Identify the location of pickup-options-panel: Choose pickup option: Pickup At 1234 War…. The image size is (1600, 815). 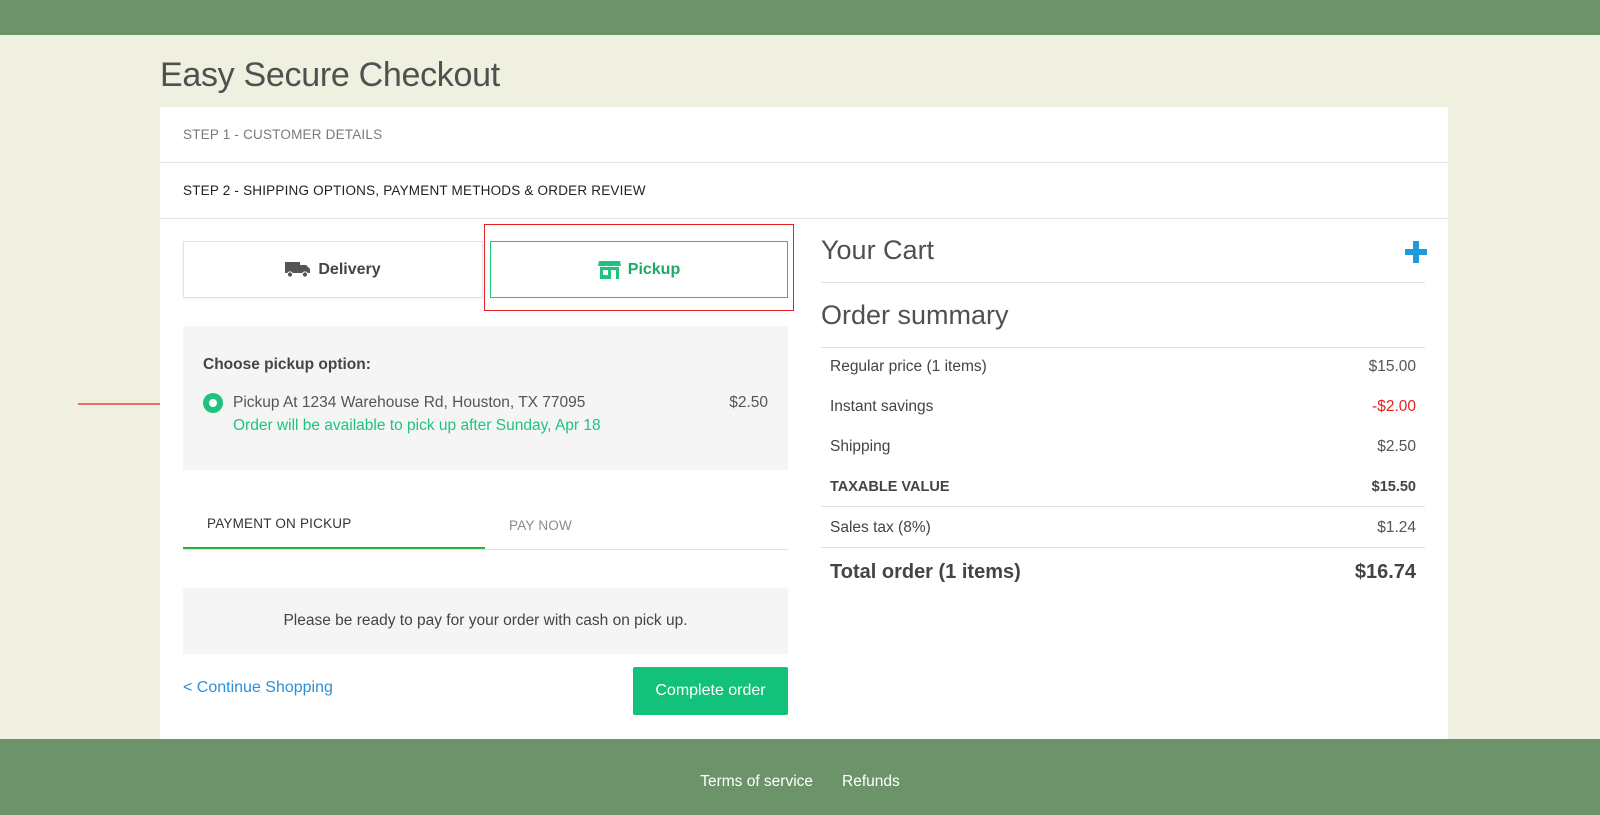
(485, 398).